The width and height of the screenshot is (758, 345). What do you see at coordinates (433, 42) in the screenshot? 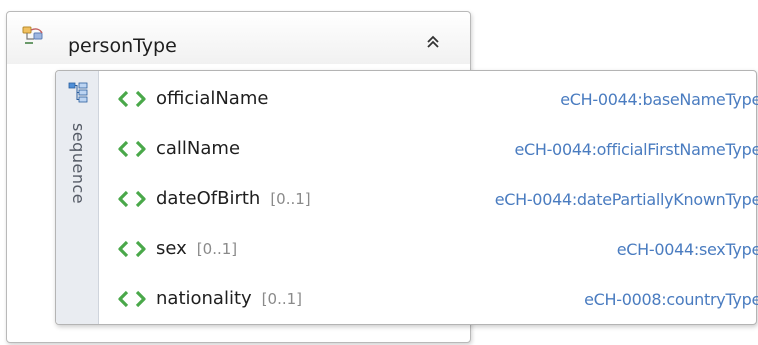
I see `double-chevron-up-icon` at bounding box center [433, 42].